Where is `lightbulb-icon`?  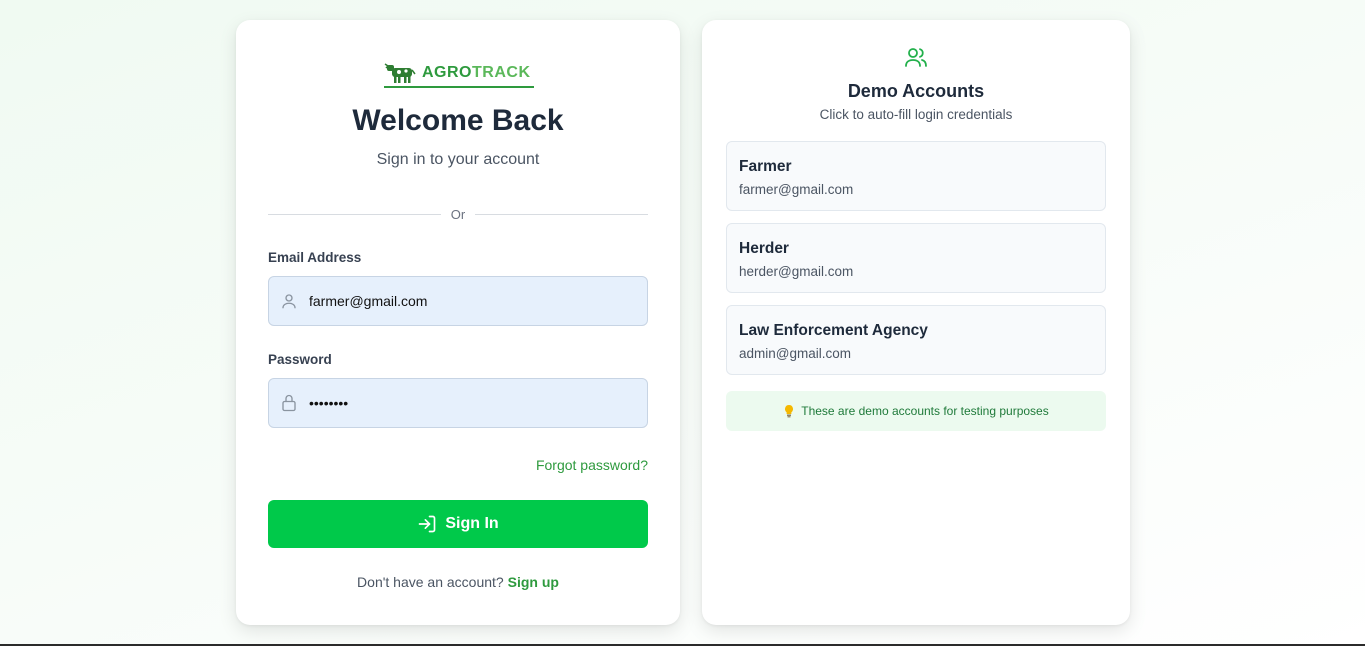 lightbulb-icon is located at coordinates (789, 411).